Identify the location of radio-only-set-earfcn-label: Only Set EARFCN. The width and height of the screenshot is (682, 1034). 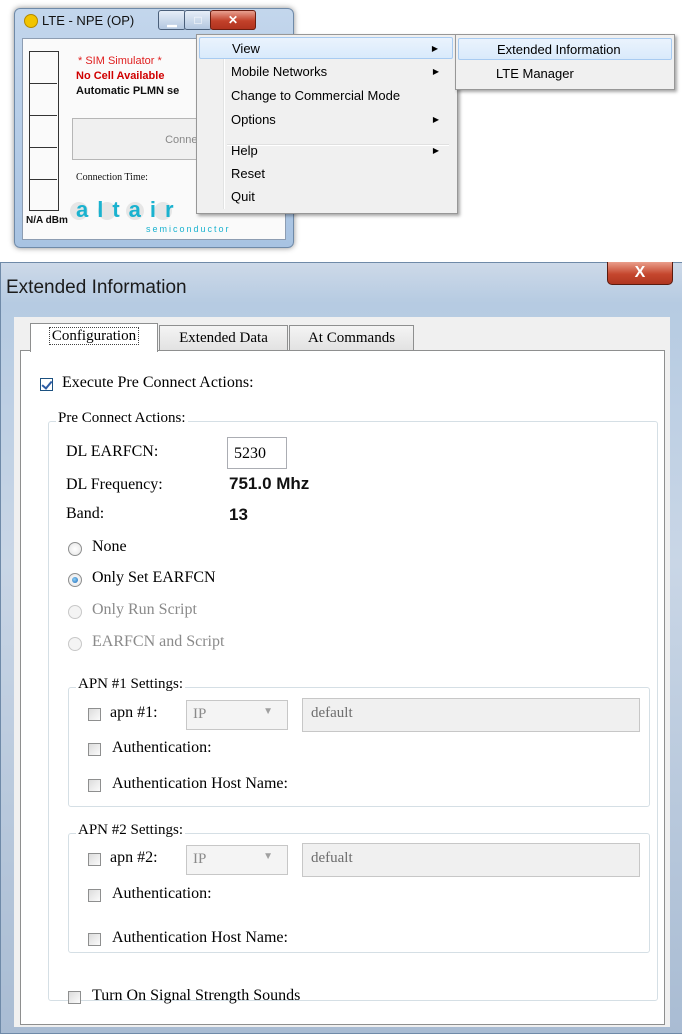
(154, 577).